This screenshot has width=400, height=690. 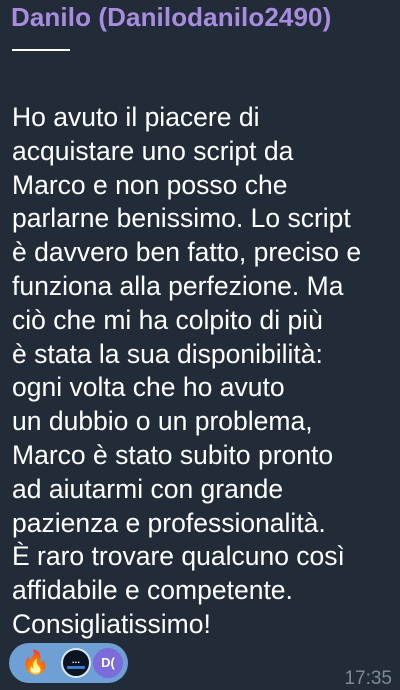 I want to click on divider, so click(x=41, y=50).